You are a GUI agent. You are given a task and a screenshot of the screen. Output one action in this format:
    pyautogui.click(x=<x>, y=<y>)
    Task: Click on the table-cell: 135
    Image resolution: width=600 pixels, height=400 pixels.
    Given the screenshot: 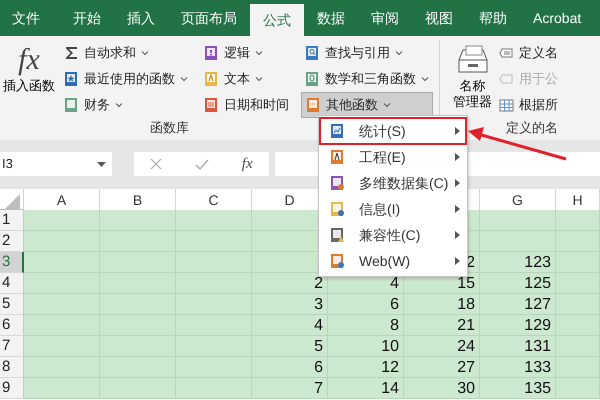 What is the action you would take?
    pyautogui.click(x=518, y=388)
    